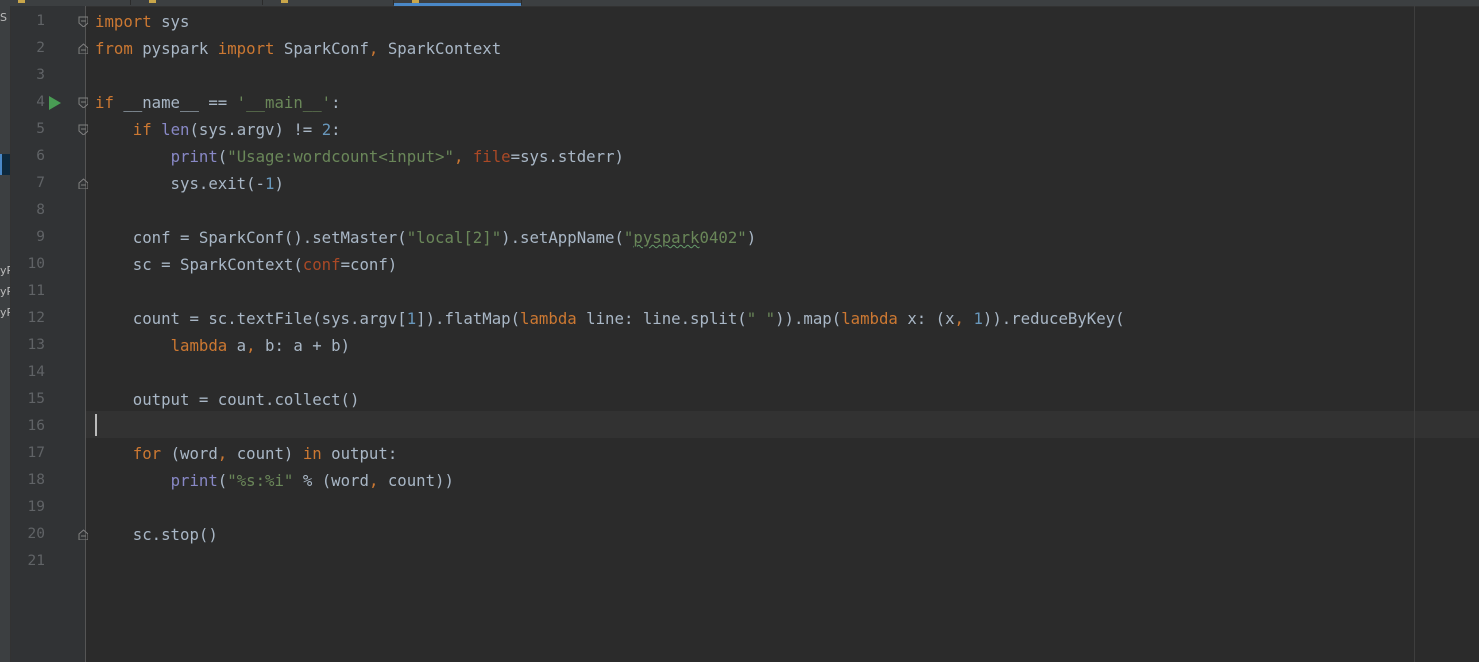  What do you see at coordinates (321, 48) in the screenshot?
I see `code-token: SparkConf` at bounding box center [321, 48].